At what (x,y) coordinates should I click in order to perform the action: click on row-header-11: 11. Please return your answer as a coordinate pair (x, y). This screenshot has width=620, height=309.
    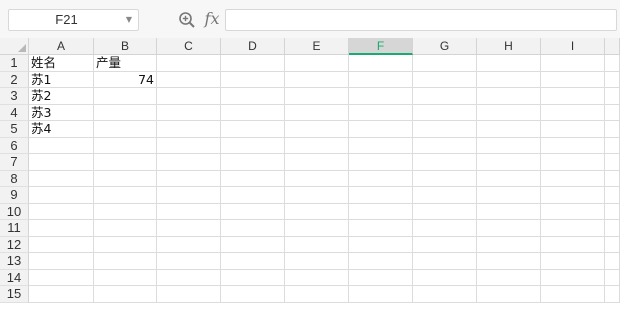
    Looking at the image, I should click on (14, 228).